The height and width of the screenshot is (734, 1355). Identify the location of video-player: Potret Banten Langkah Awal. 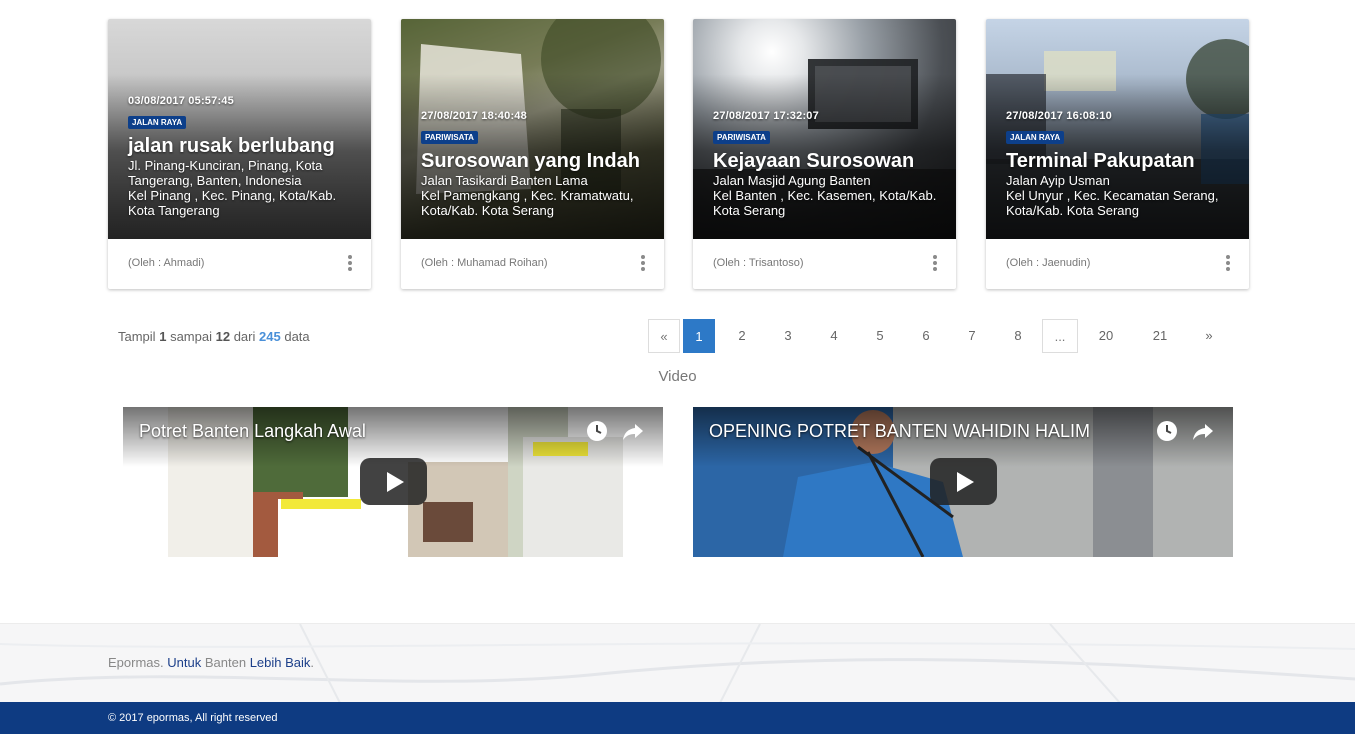
(393, 482).